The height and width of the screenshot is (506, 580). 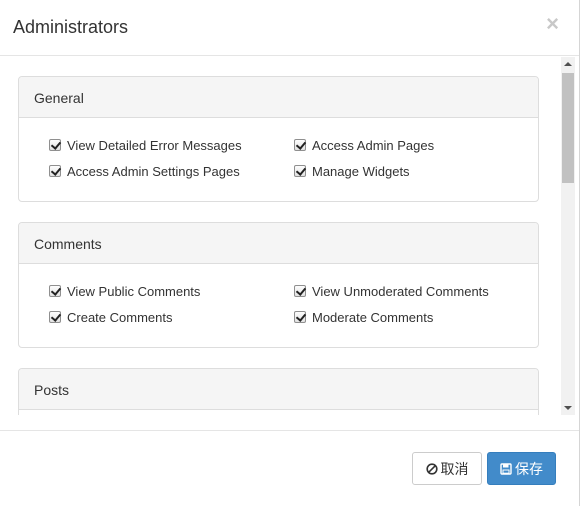 I want to click on scroll-up-arrow-icon, so click(x=568, y=64).